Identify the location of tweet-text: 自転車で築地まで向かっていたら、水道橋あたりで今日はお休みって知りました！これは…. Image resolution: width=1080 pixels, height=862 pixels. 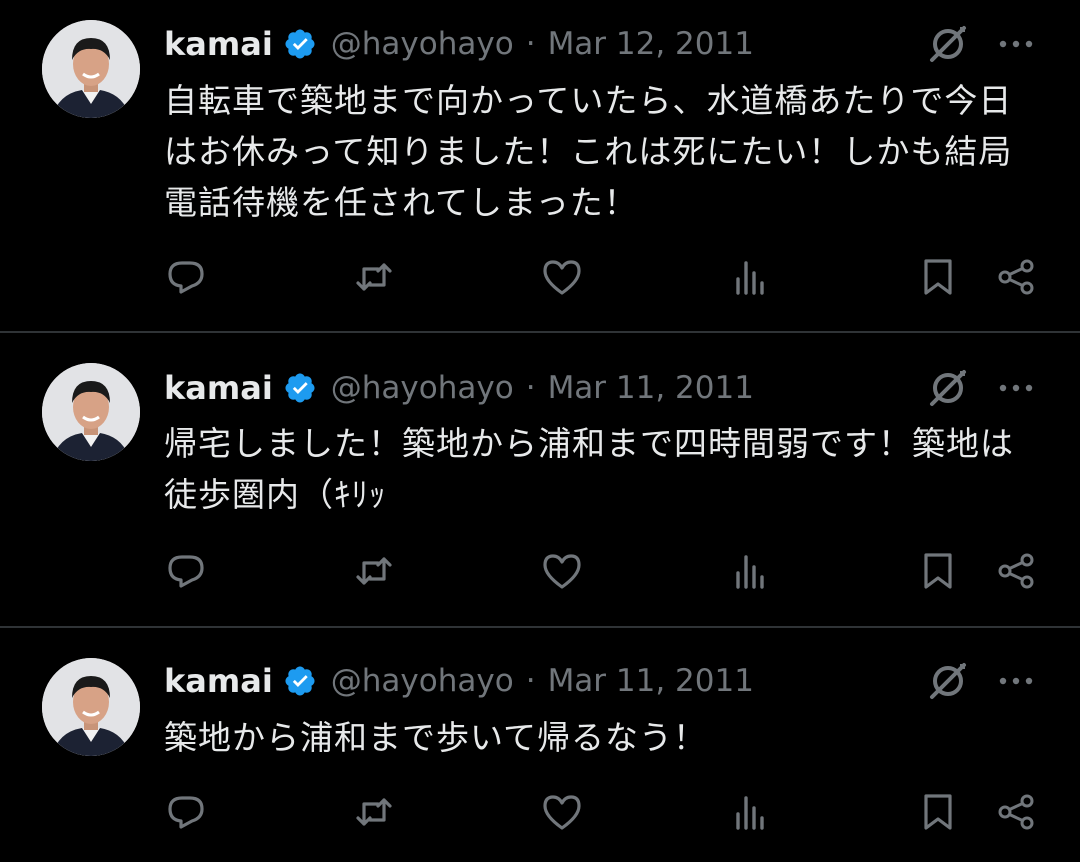
(588, 151).